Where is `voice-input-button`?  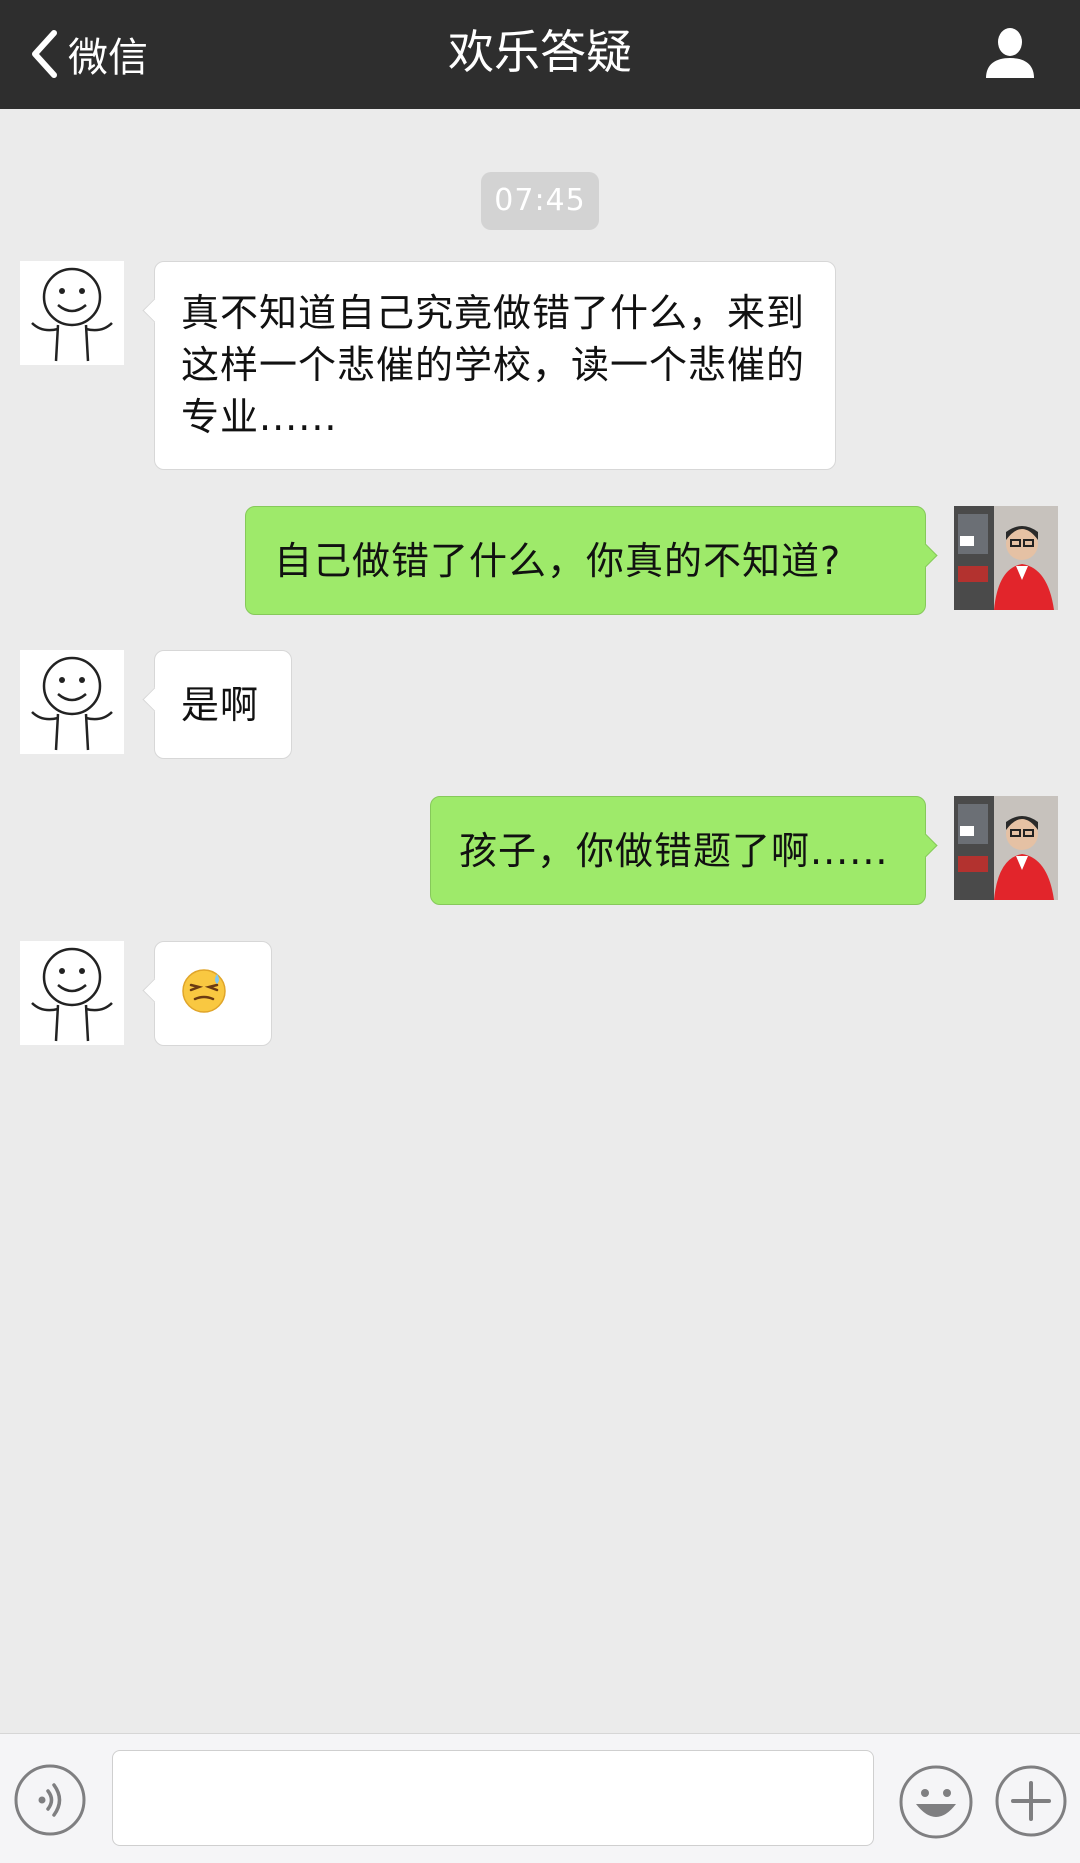
voice-input-button is located at coordinates (50, 1800).